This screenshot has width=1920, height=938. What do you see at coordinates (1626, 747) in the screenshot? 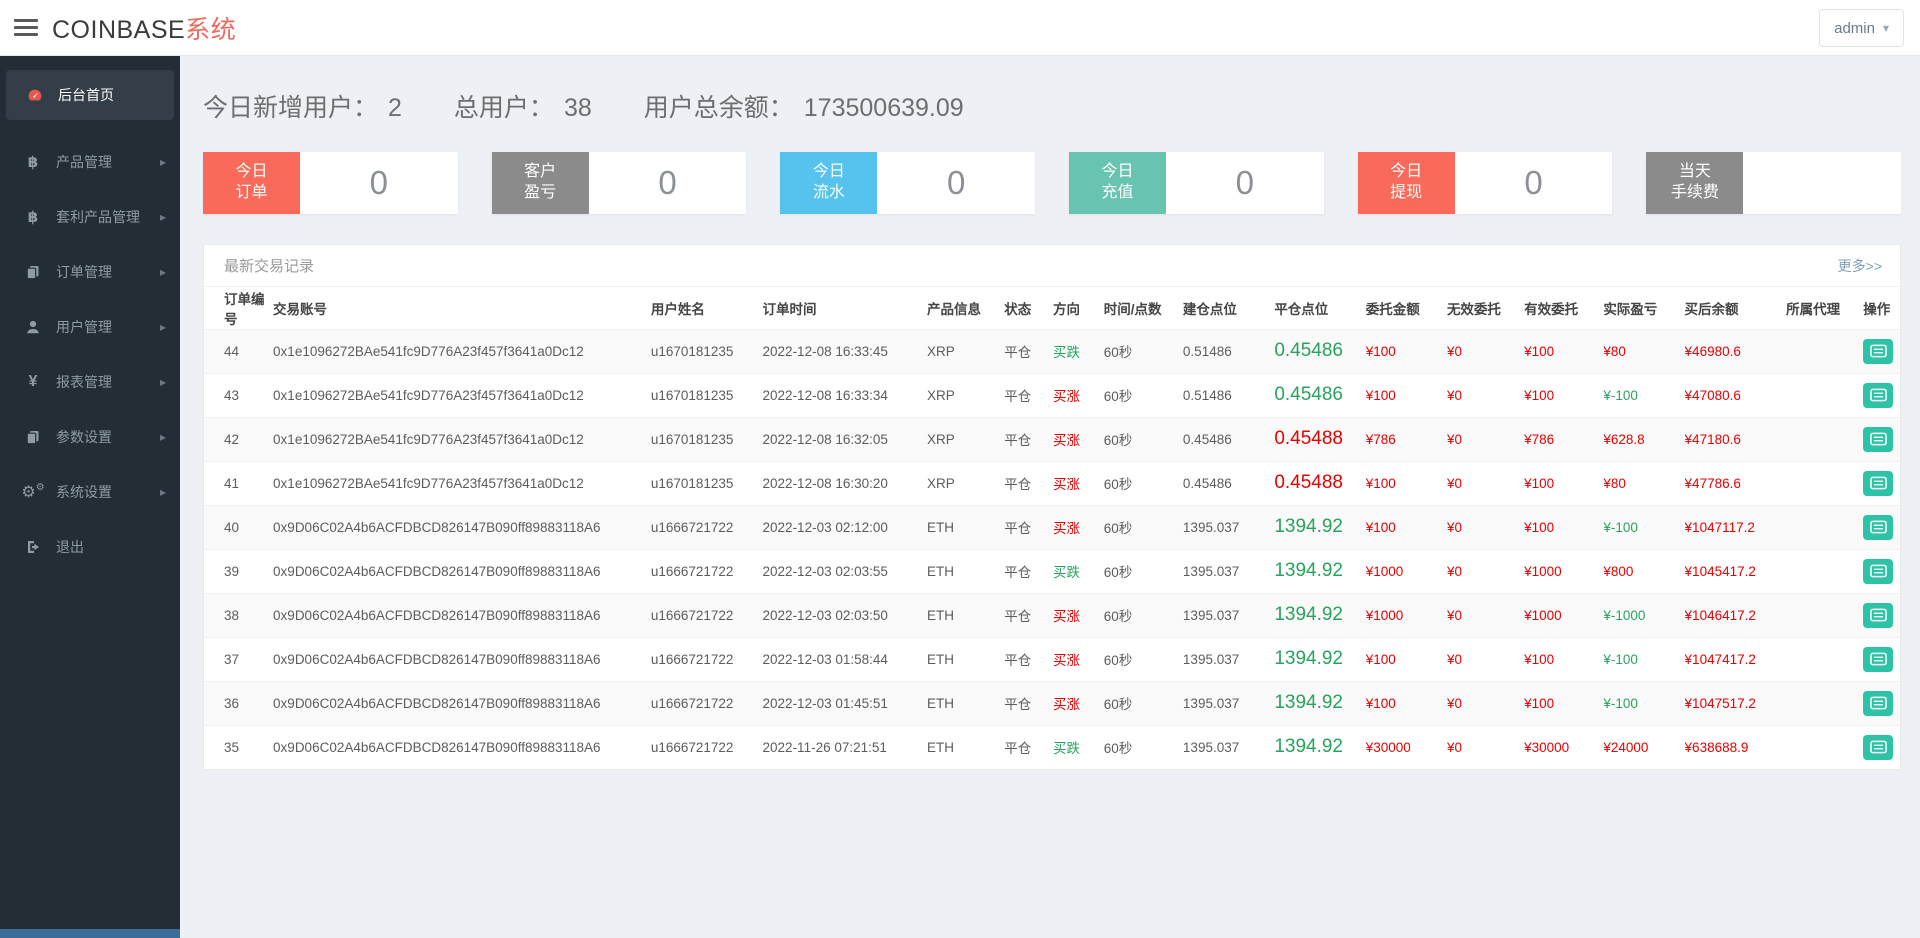
I see `cell-profit: ¥24000` at bounding box center [1626, 747].